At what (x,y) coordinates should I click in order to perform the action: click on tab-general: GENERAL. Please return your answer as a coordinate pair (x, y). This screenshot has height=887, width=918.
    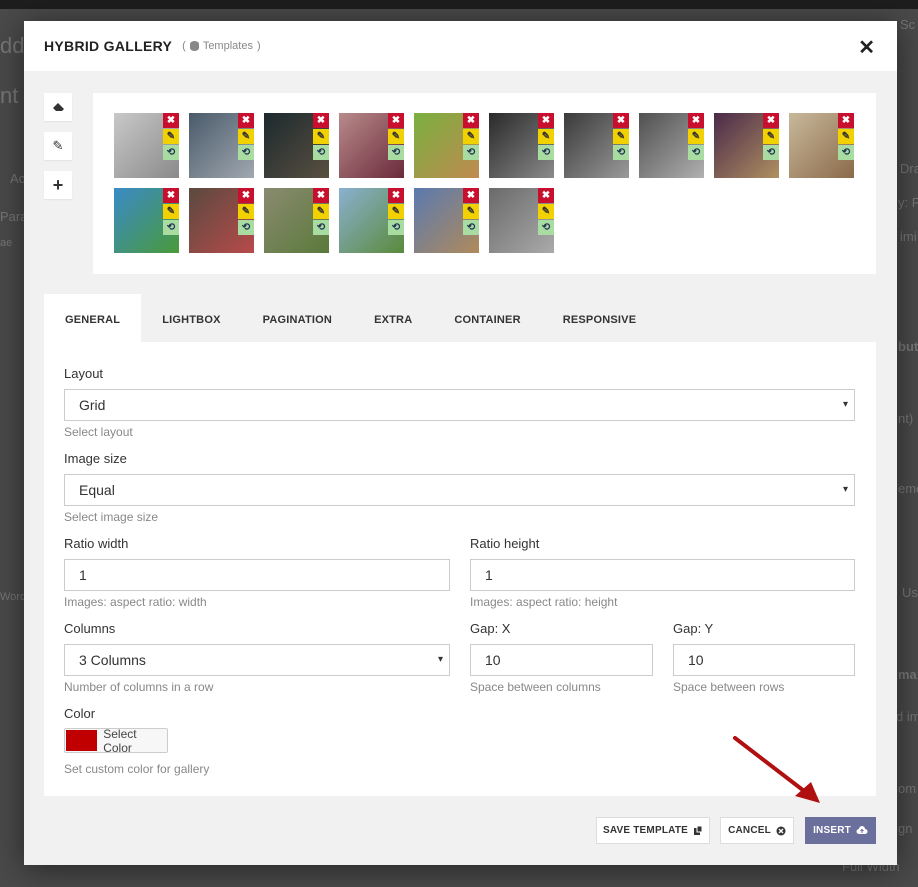
    Looking at the image, I should click on (93, 318).